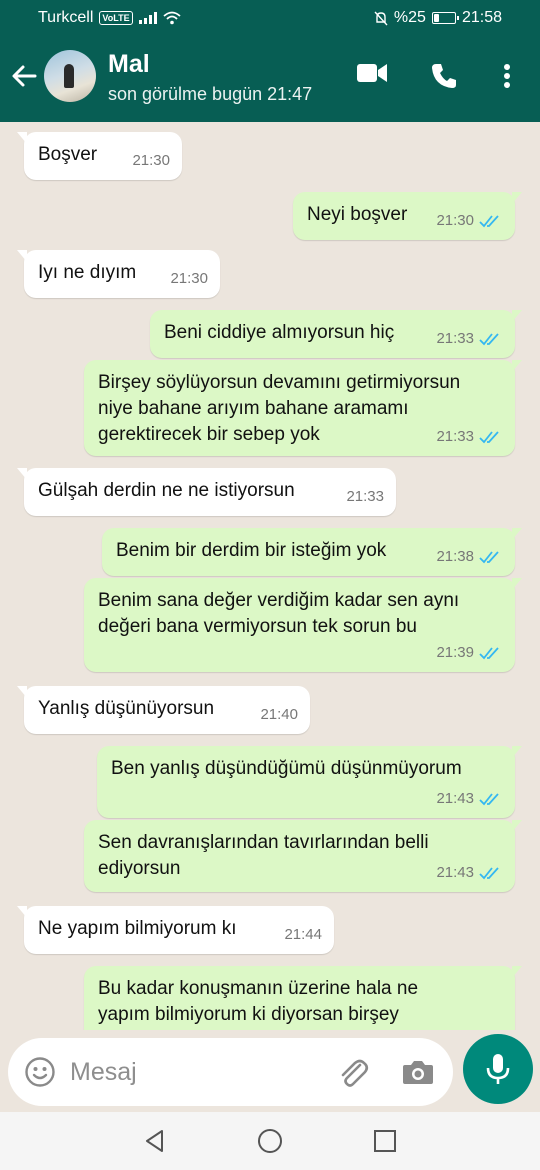 Image resolution: width=540 pixels, height=1170 pixels. I want to click on message-bubble-incoming: Ne yapım bilmiyorum kı 21:44, so click(175, 930).